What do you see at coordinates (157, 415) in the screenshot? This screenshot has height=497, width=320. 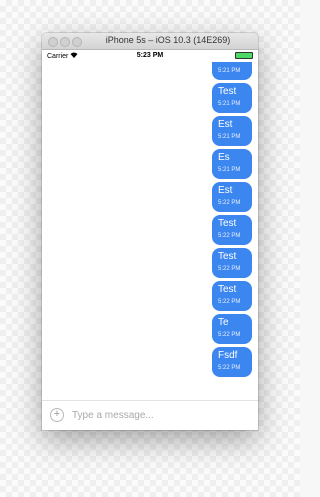 I see `message-input` at bounding box center [157, 415].